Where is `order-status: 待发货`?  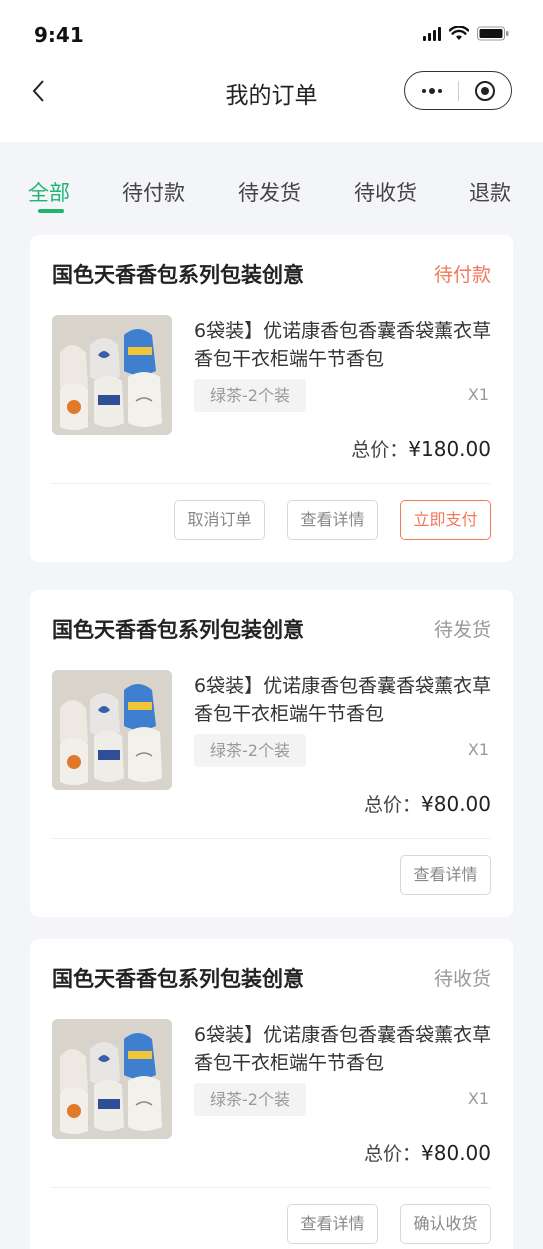
order-status: 待发货 is located at coordinates (462, 630).